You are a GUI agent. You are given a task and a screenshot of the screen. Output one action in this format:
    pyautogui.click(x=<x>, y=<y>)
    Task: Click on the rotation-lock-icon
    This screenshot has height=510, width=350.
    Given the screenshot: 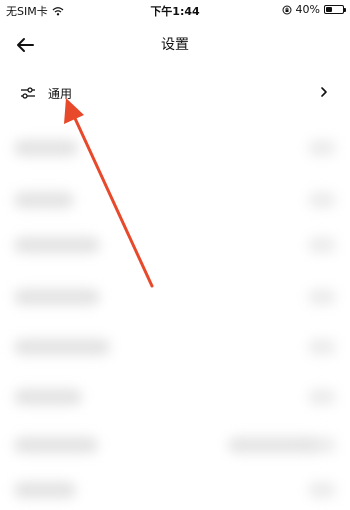 What is the action you would take?
    pyautogui.click(x=287, y=9)
    